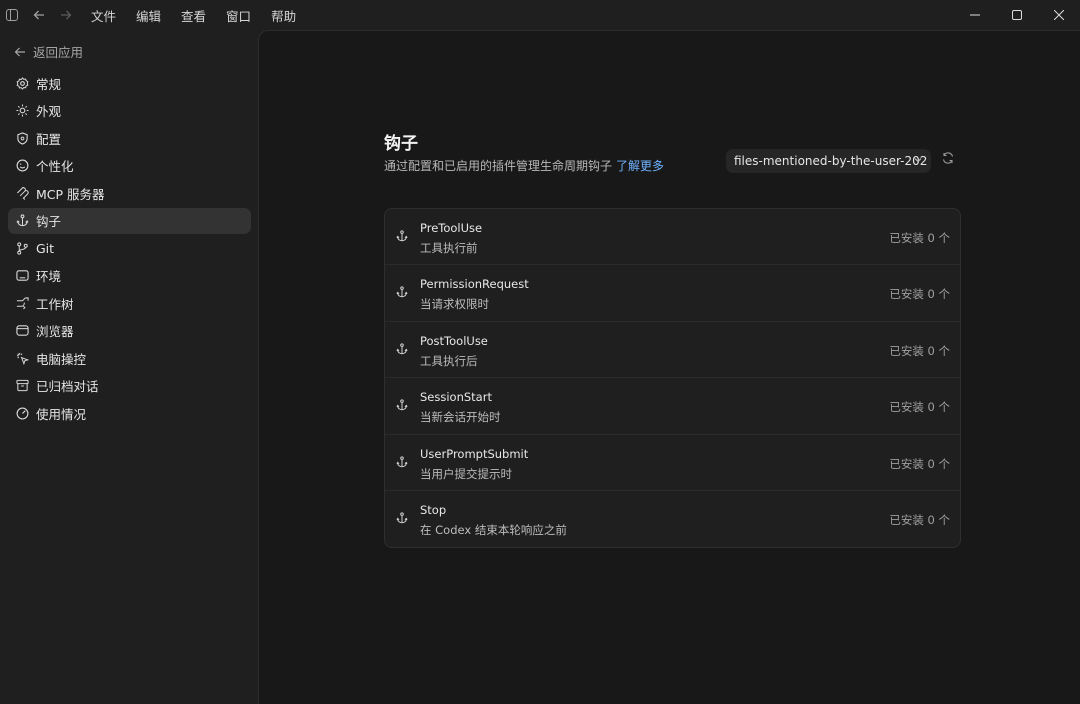 The height and width of the screenshot is (704, 1080). Describe the element at coordinates (449, 248) in the screenshot. I see `hook-description: 工具执行前` at that location.